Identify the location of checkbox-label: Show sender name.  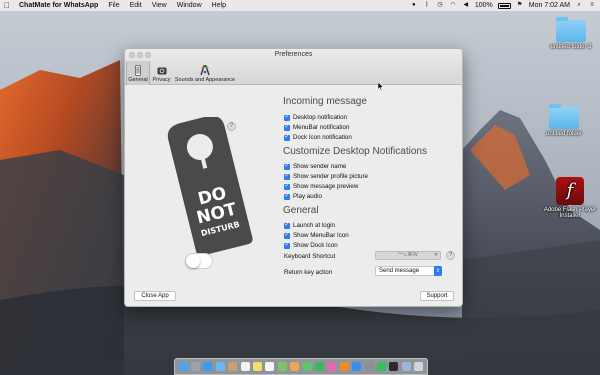
(320, 166).